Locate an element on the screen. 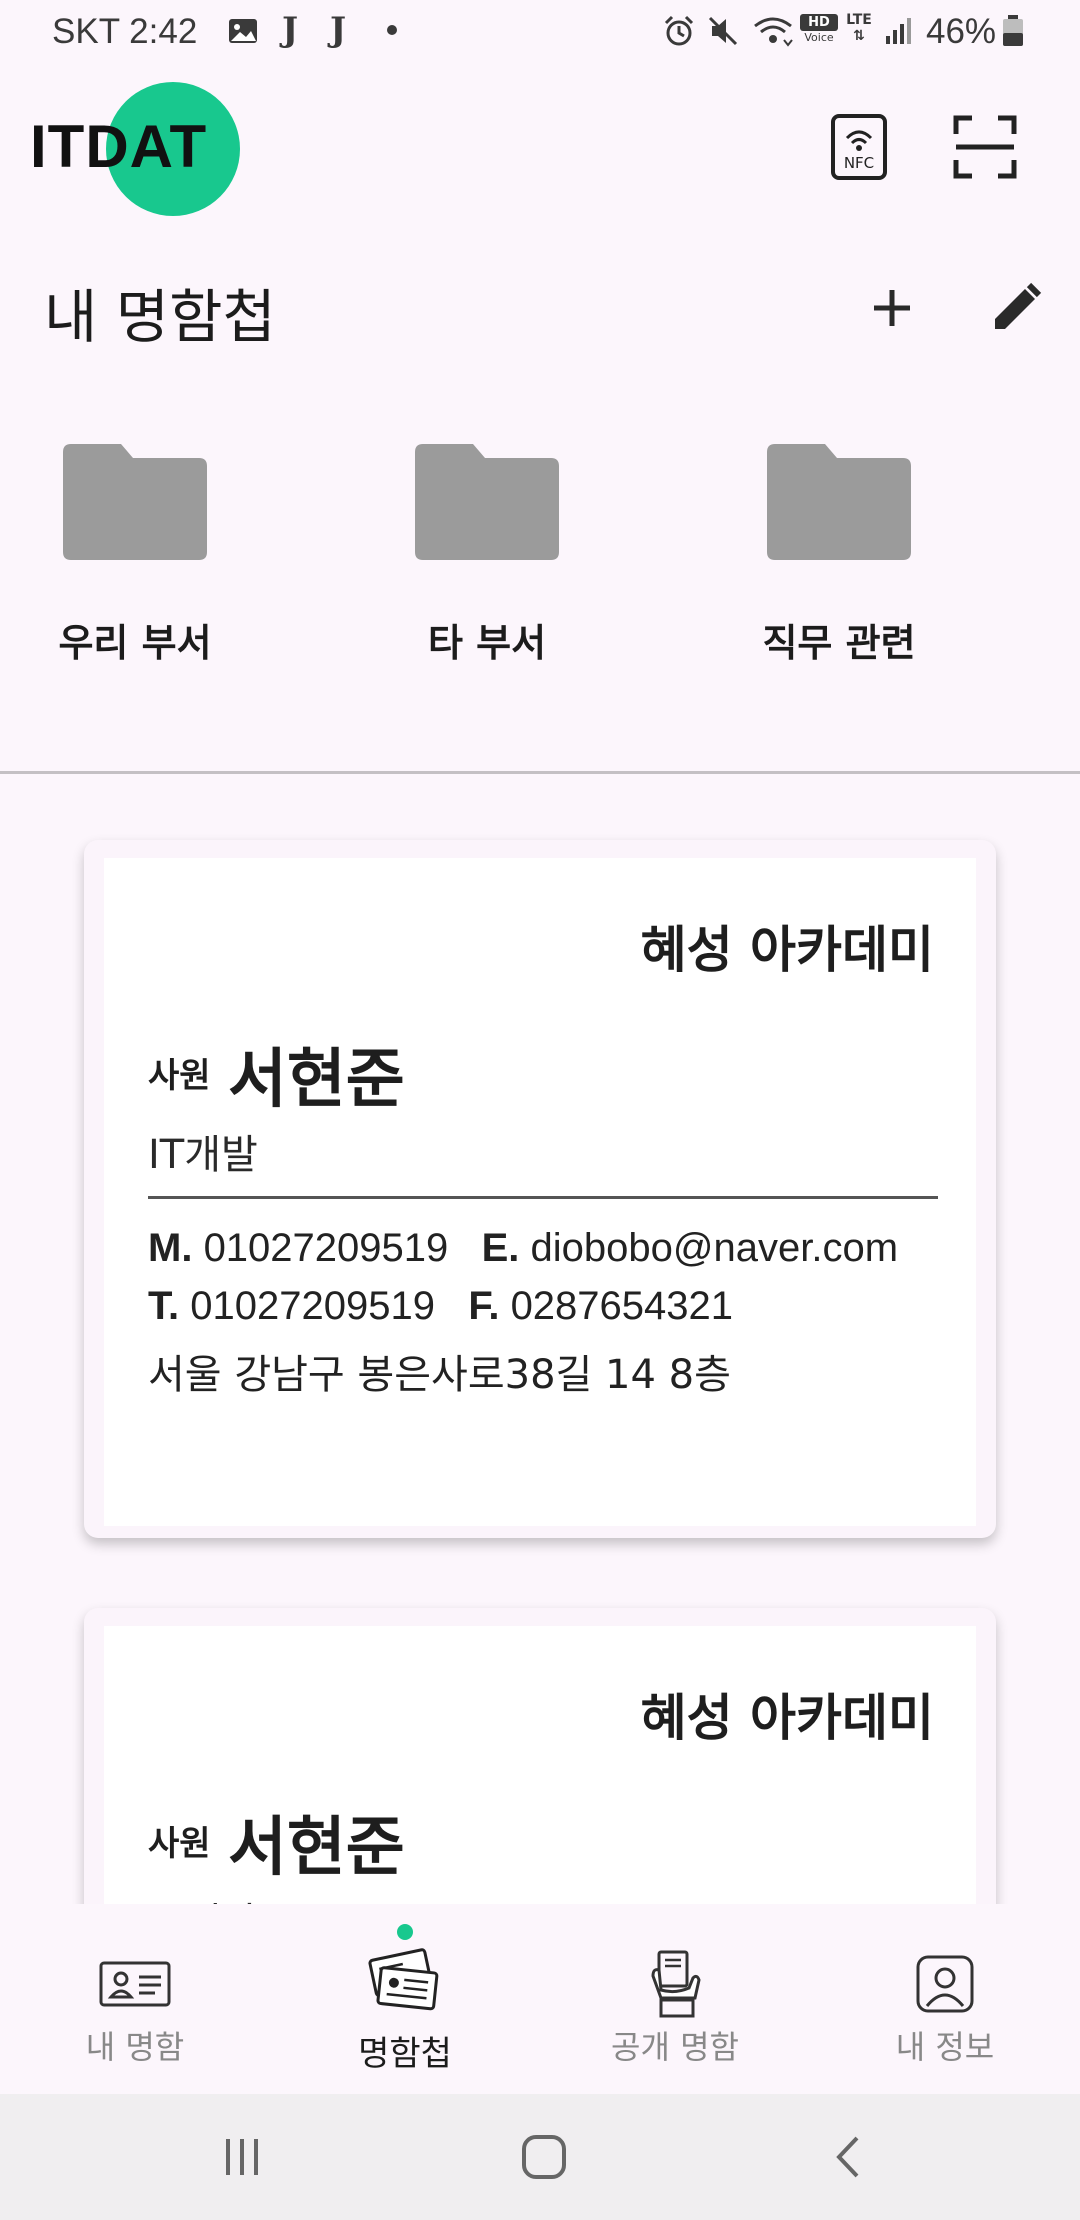 This screenshot has width=1080, height=2220. card-face: 혜성 아카데미 사원 서현준 IT개발 is located at coordinates (540, 1765).